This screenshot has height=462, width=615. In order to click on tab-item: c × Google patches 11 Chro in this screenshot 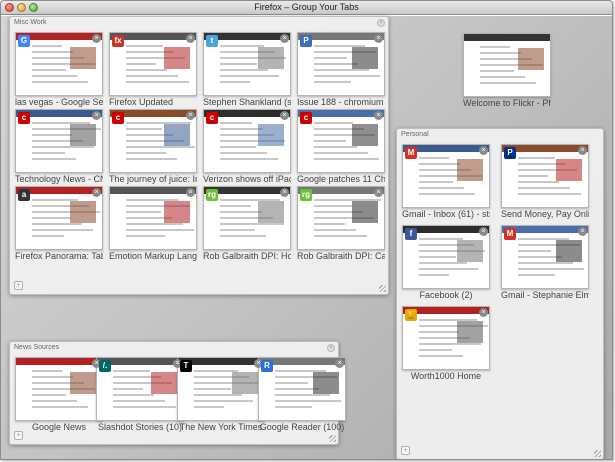, I will do `click(341, 147)`.